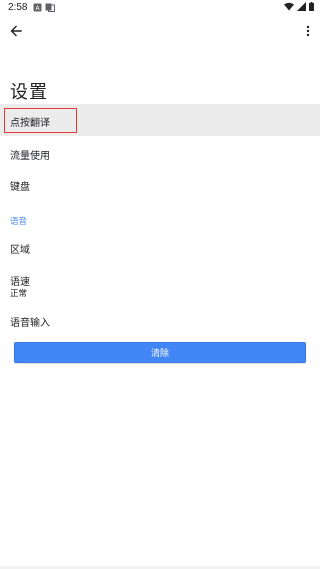  What do you see at coordinates (160, 319) in the screenshot?
I see `setting-voice-input: 语音输入` at bounding box center [160, 319].